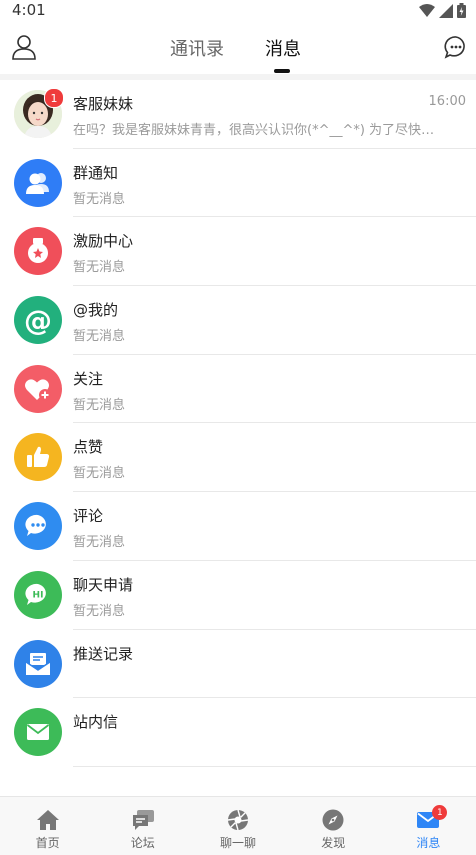 Image resolution: width=476 pixels, height=855 pixels. What do you see at coordinates (38, 320) in the screenshot?
I see `at-icon: @` at bounding box center [38, 320].